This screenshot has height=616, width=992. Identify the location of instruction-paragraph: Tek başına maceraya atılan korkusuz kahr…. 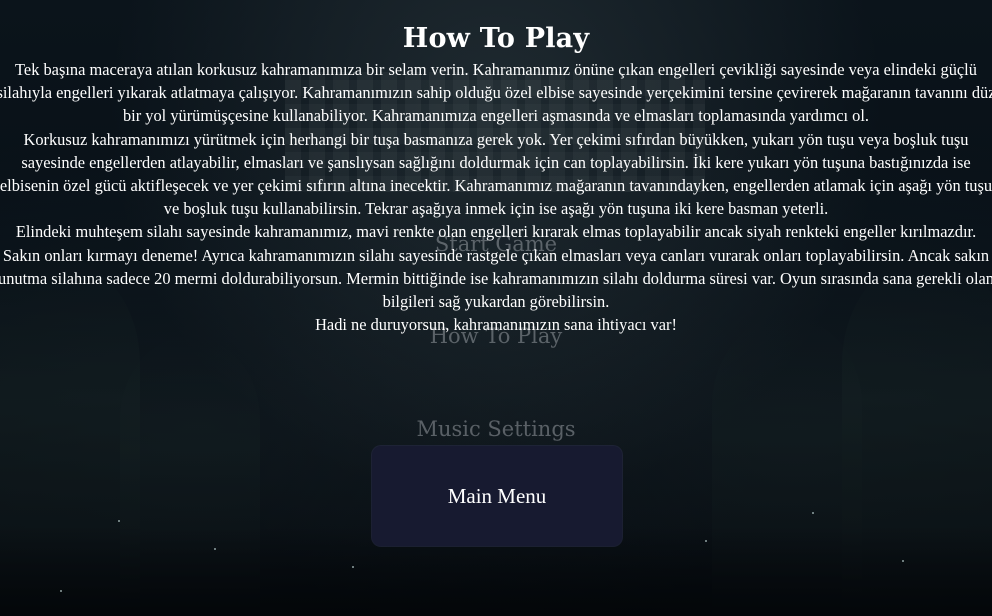
(496, 93).